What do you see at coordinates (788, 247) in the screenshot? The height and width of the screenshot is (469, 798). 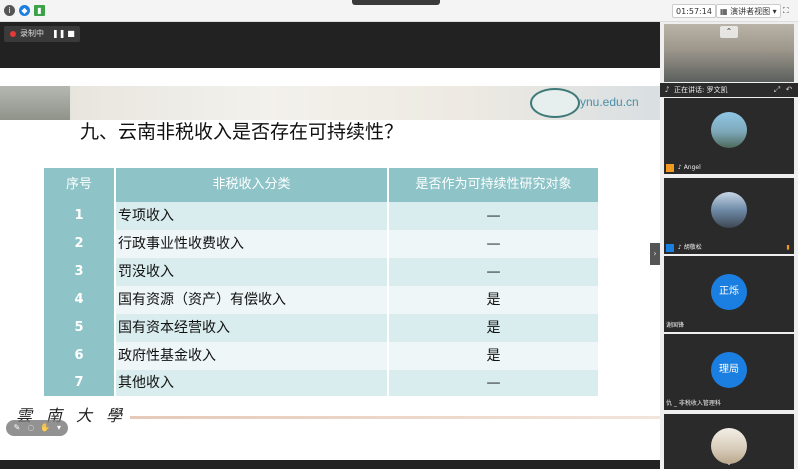 I see `signal-strength-icon: ▮` at bounding box center [788, 247].